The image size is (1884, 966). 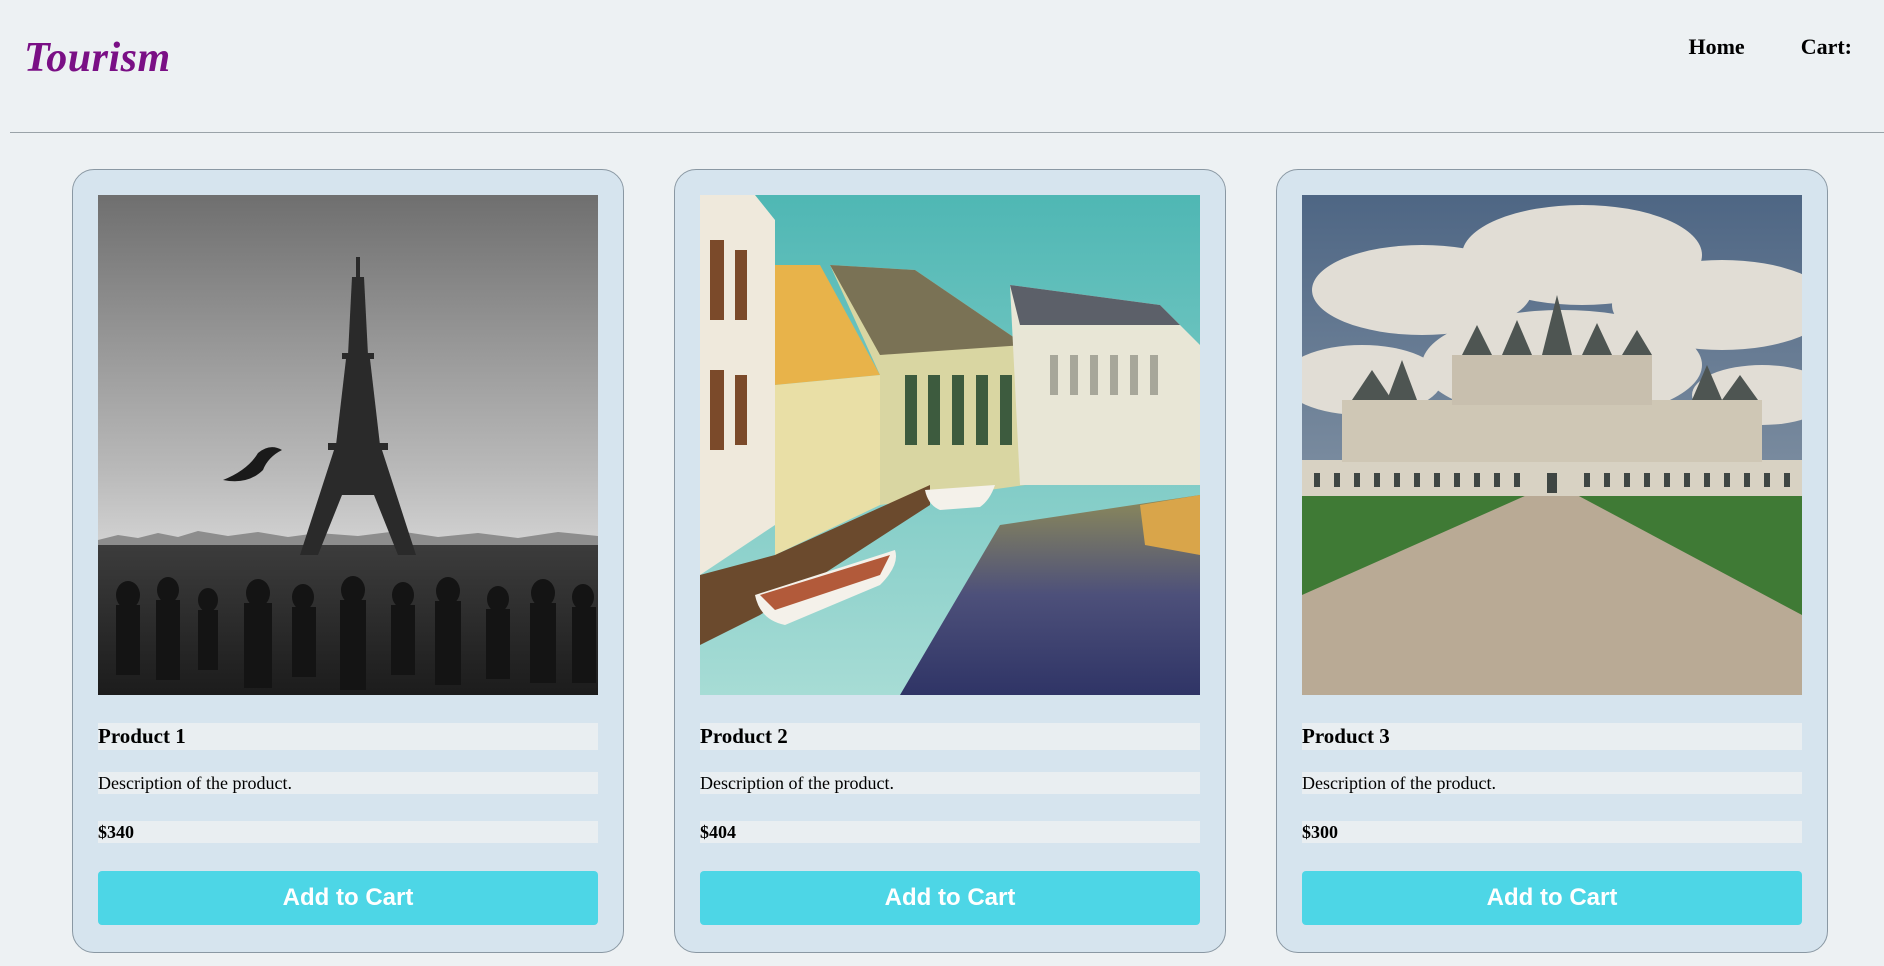 I want to click on product-price: $300, so click(x=1552, y=832).